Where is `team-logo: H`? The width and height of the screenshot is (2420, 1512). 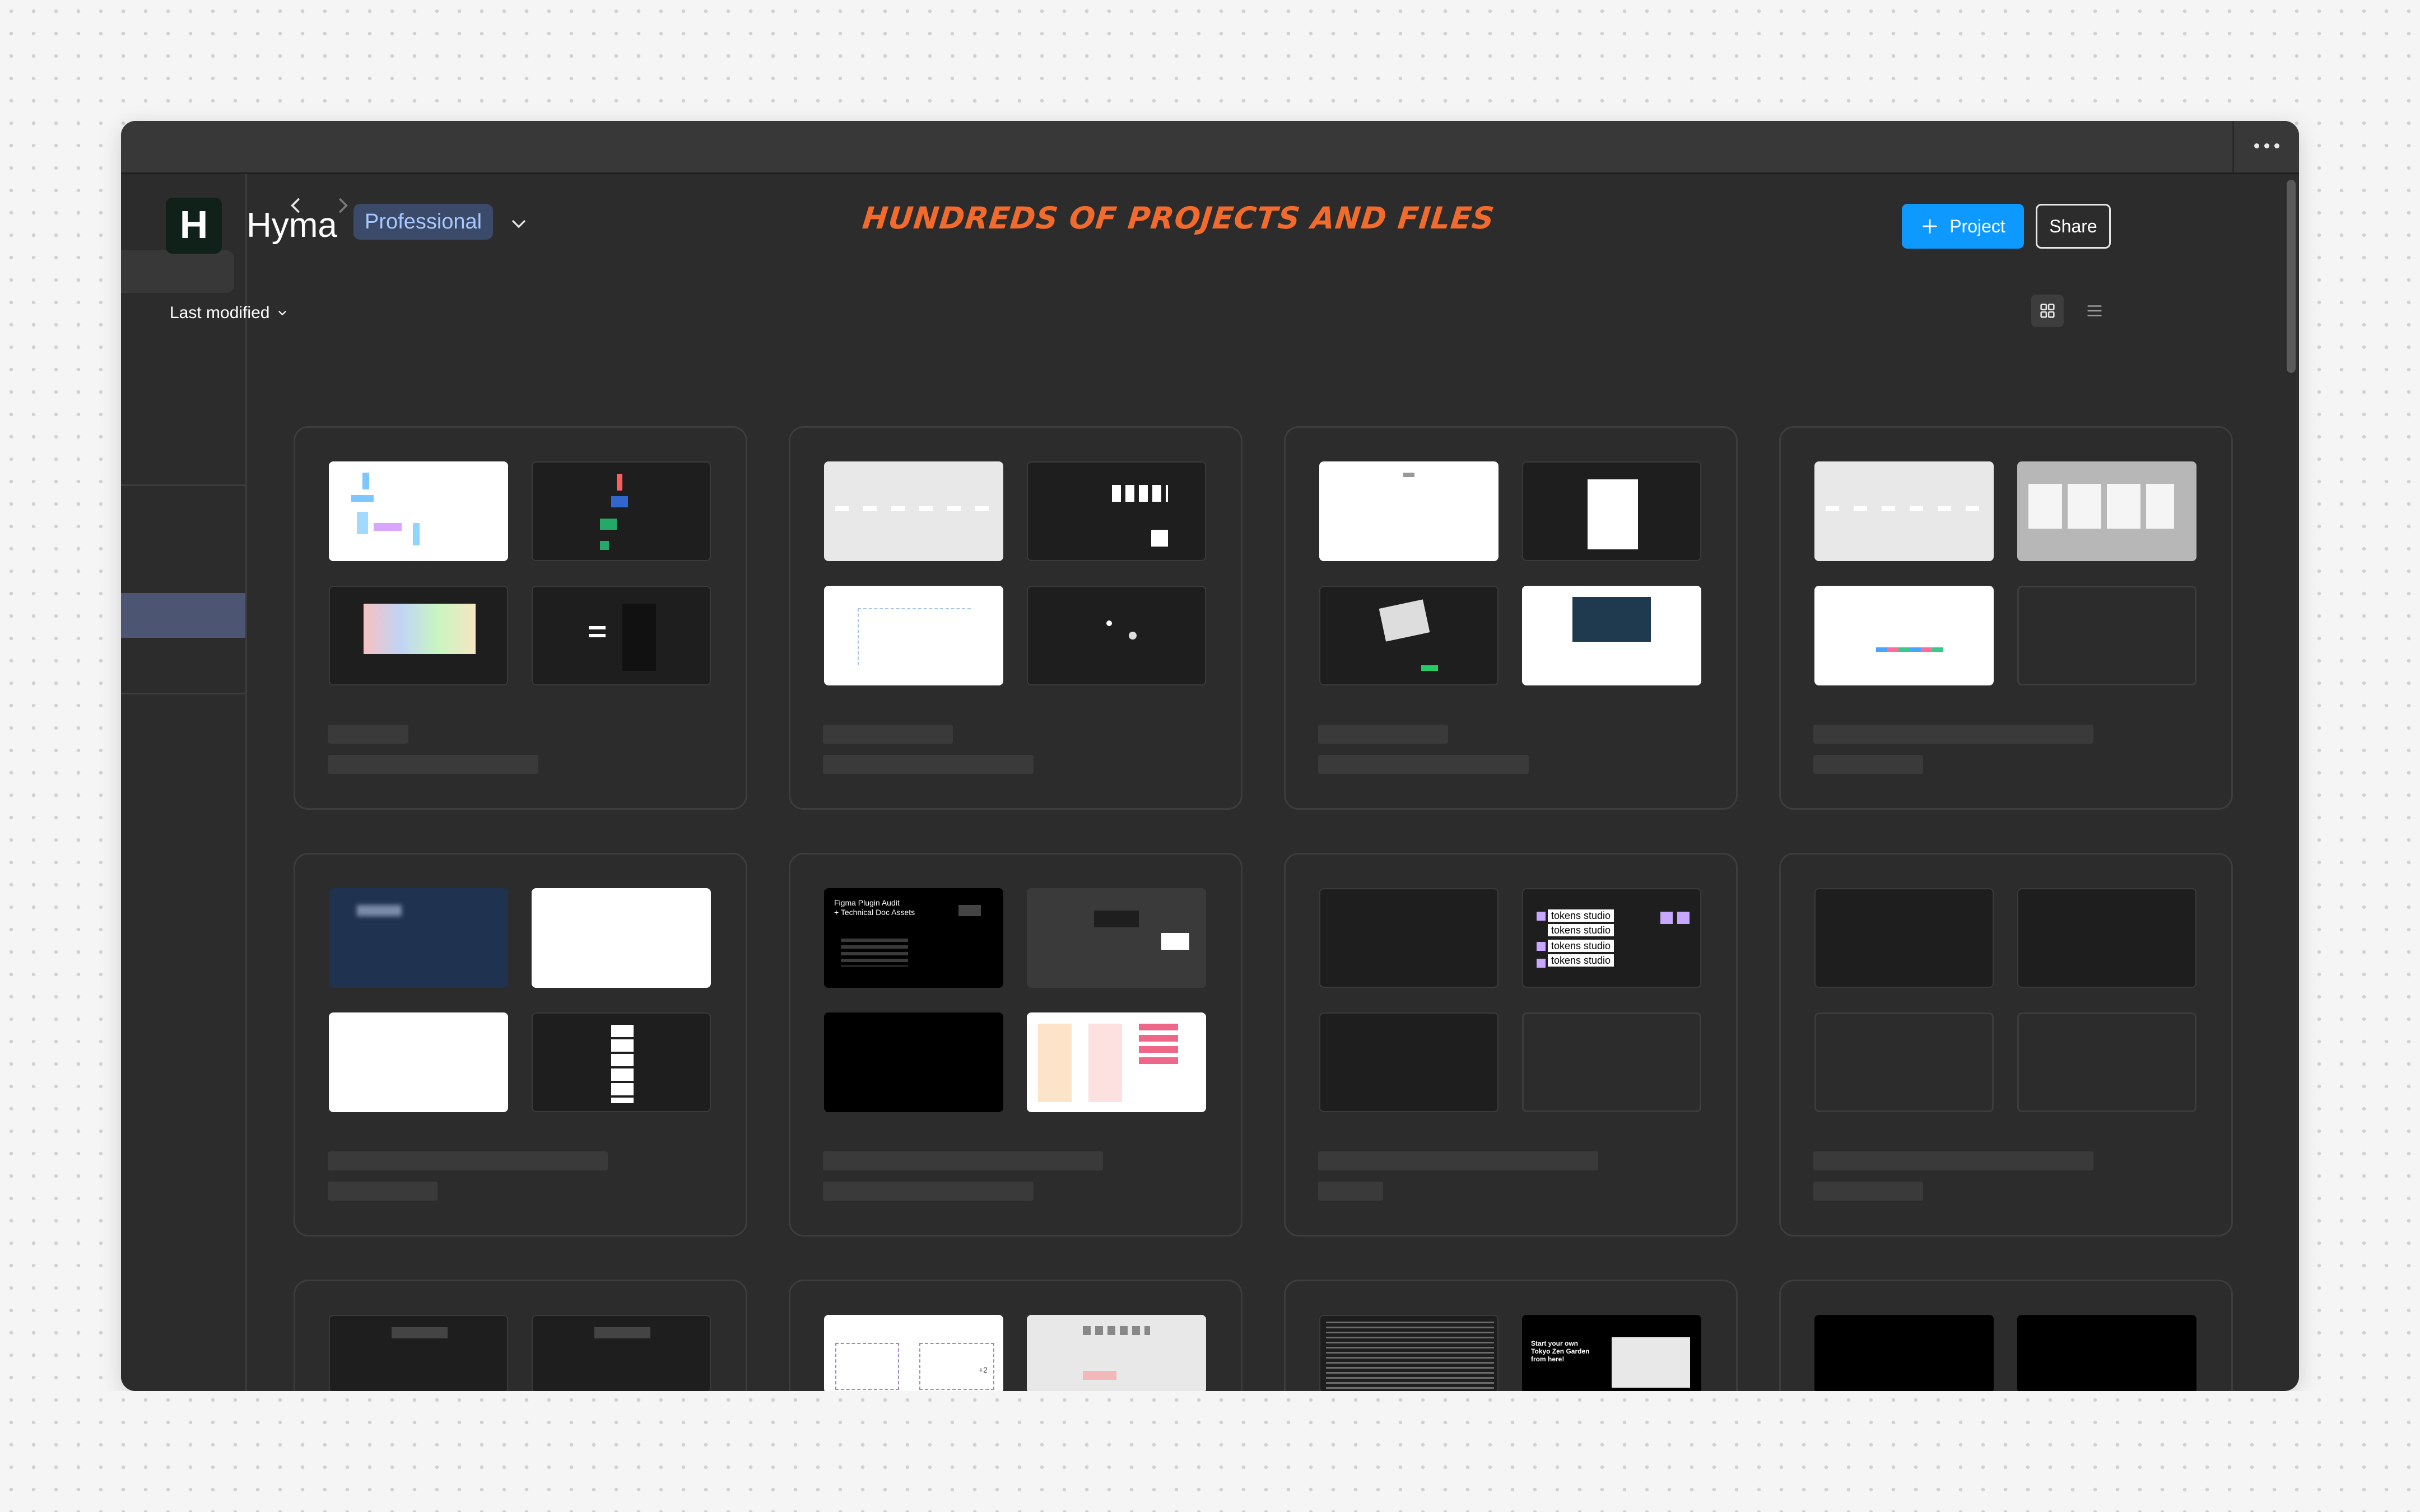
team-logo: H is located at coordinates (194, 226).